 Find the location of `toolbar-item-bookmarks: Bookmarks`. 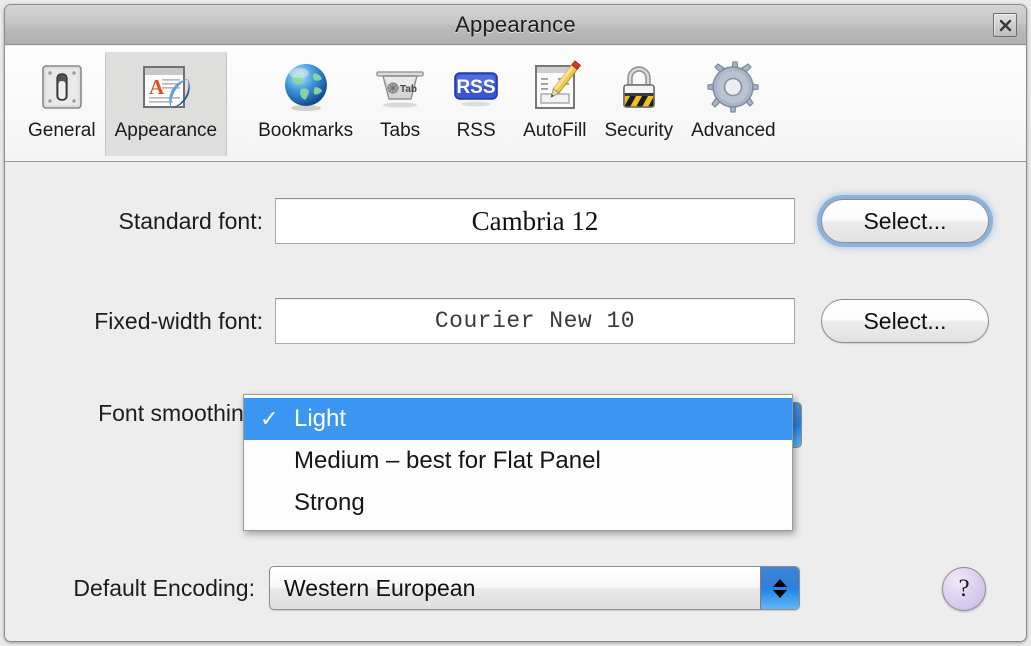

toolbar-item-bookmarks: Bookmarks is located at coordinates (305, 104).